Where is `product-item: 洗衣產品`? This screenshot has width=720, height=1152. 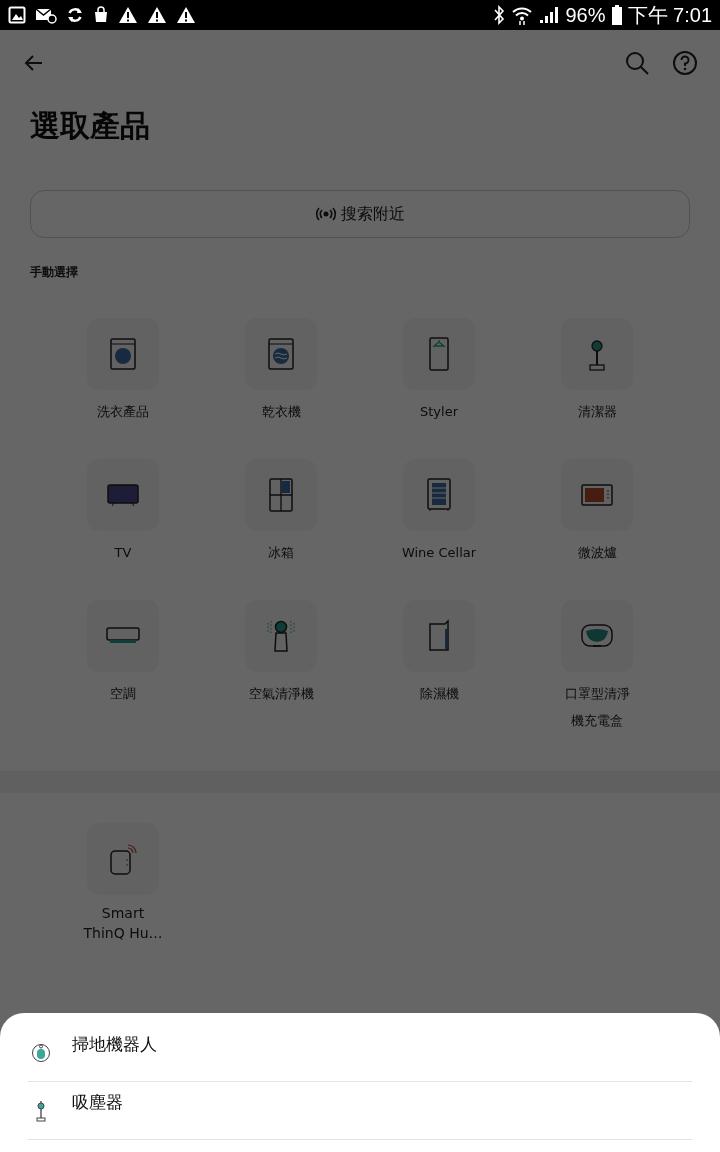 product-item: 洗衣產品 is located at coordinates (123, 371).